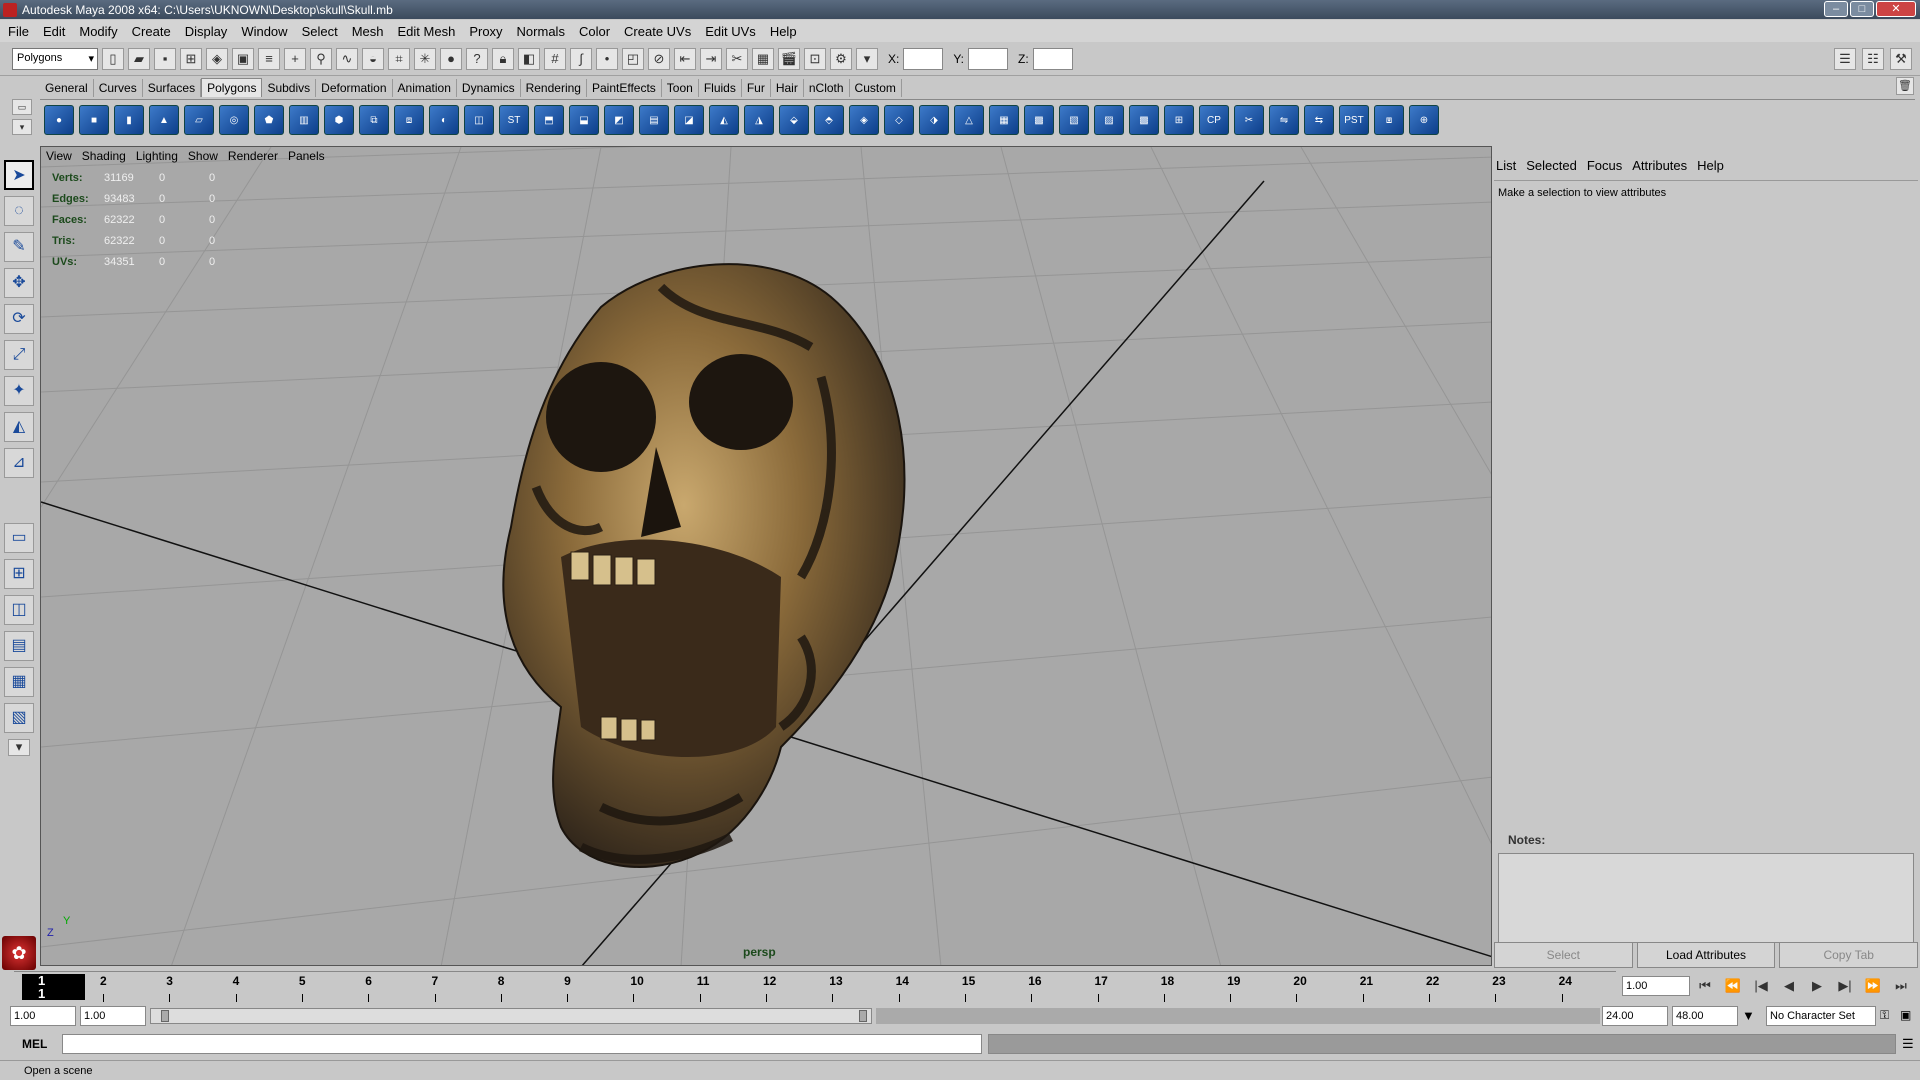  I want to click on cut-uvs-icon: ✂, so click(1249, 119).